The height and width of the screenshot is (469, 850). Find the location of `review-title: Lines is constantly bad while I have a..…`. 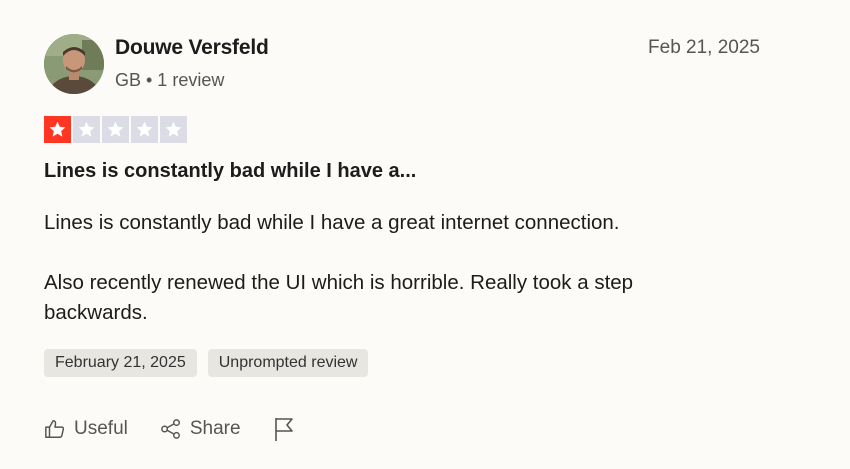

review-title: Lines is constantly bad while I have a..… is located at coordinates (230, 171).